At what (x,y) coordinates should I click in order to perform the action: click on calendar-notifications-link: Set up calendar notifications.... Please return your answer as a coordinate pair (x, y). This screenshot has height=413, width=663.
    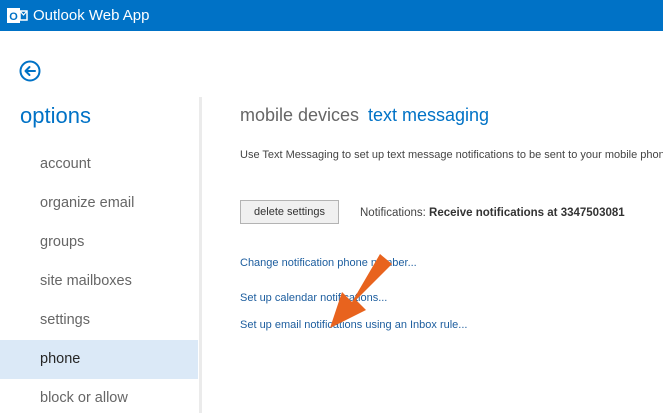
    Looking at the image, I should click on (313, 298).